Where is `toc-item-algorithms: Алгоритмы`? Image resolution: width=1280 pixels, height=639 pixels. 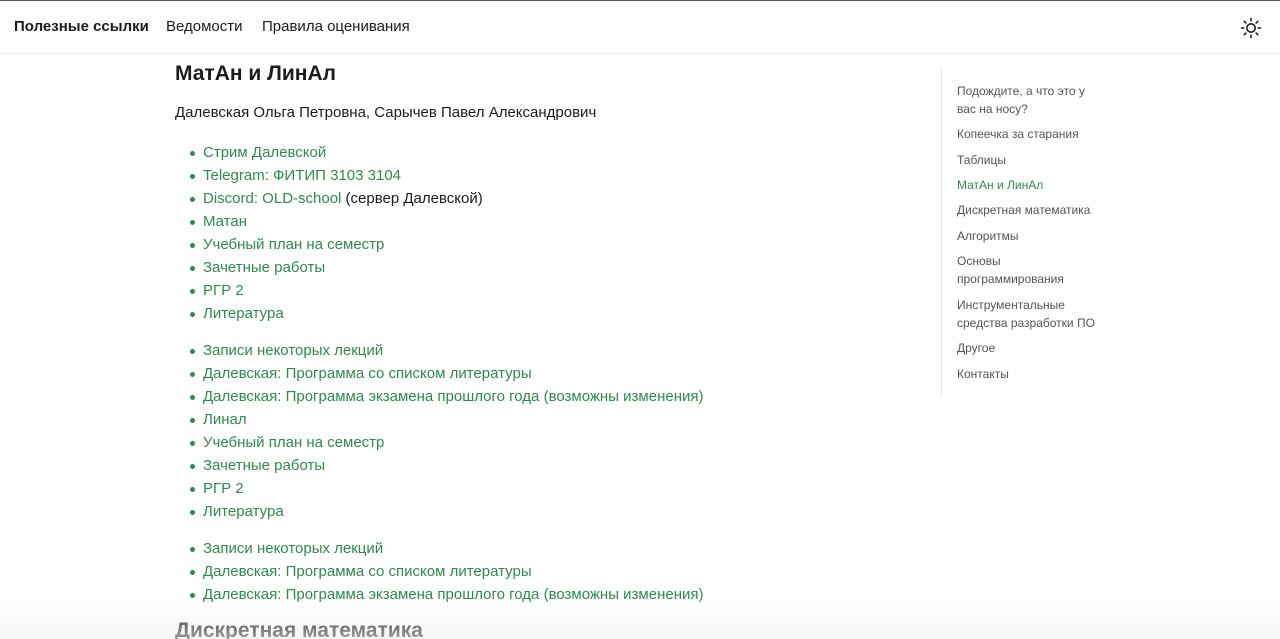
toc-item-algorithms: Алгоритмы is located at coordinates (1032, 236).